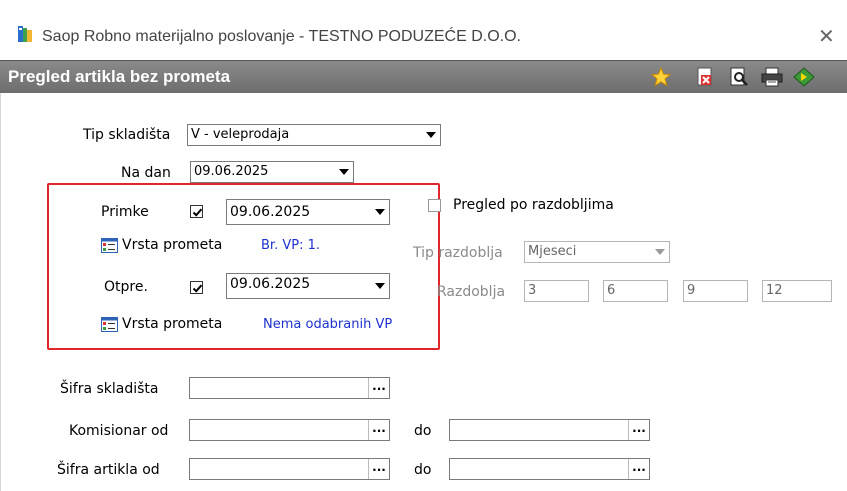  What do you see at coordinates (231, 171) in the screenshot?
I see `na-dan-value: 09.06.2025` at bounding box center [231, 171].